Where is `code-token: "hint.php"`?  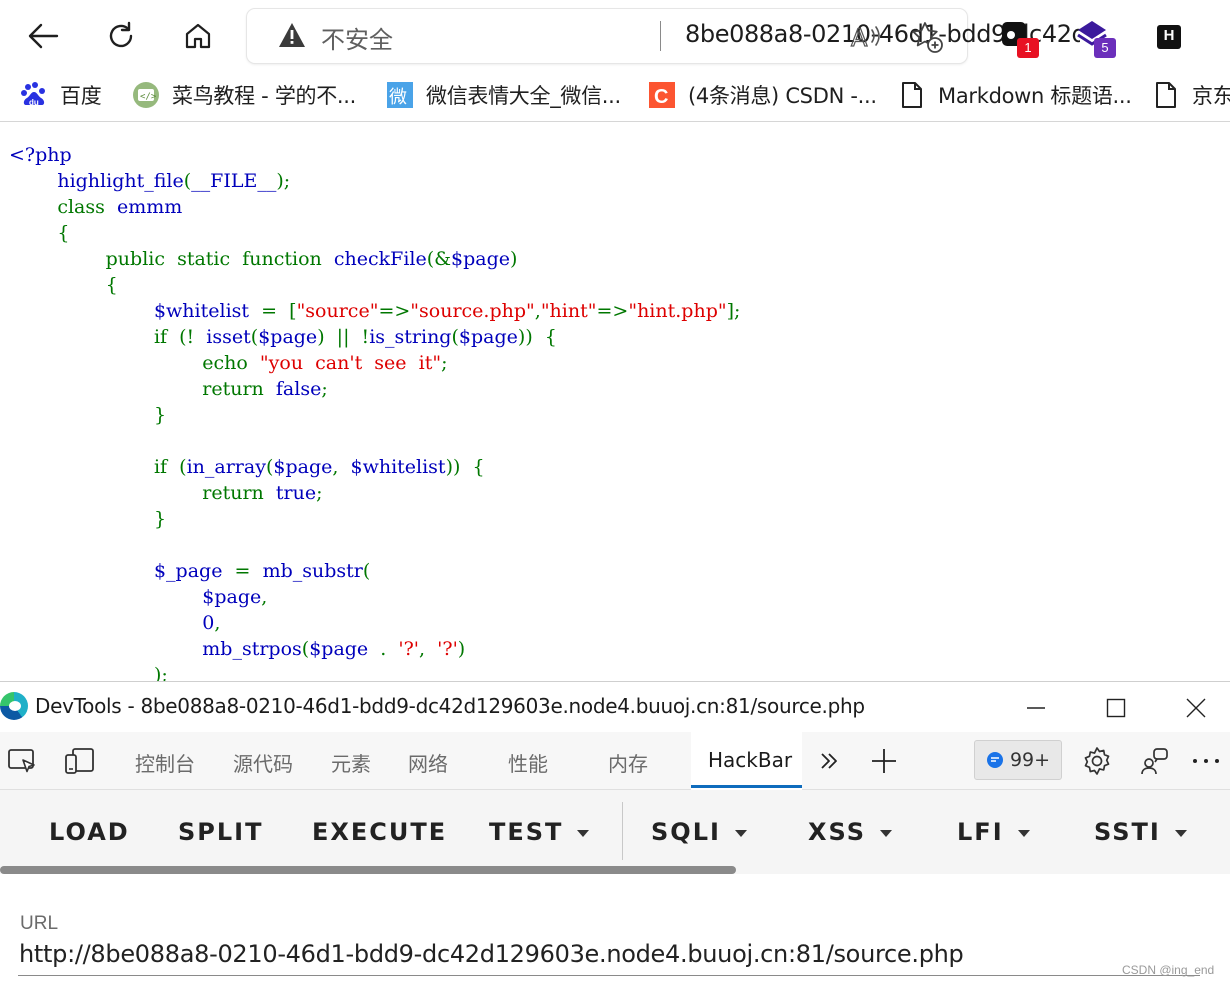
code-token: "hint.php" is located at coordinates (677, 311).